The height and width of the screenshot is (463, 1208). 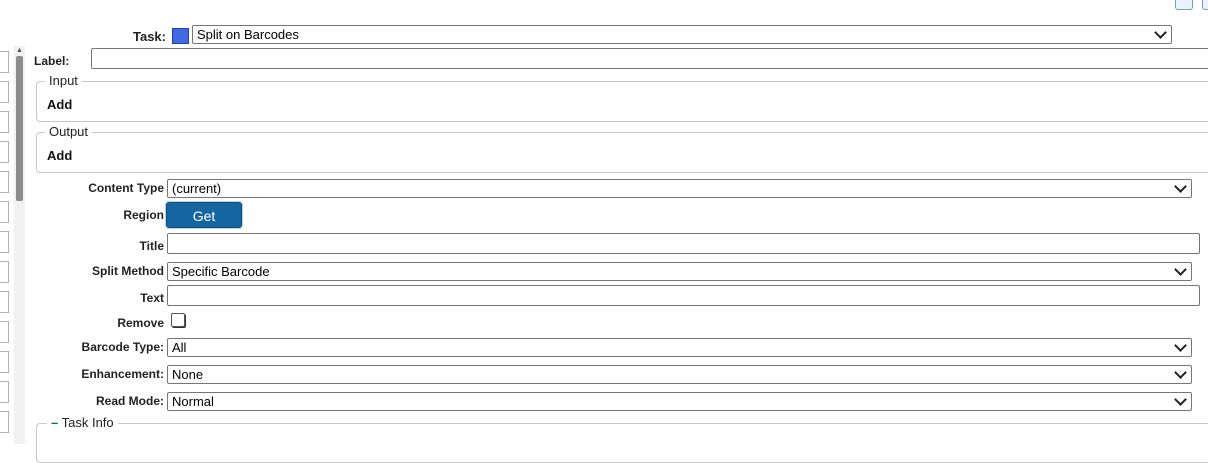 What do you see at coordinates (143, 215) in the screenshot?
I see `region-label: Region` at bounding box center [143, 215].